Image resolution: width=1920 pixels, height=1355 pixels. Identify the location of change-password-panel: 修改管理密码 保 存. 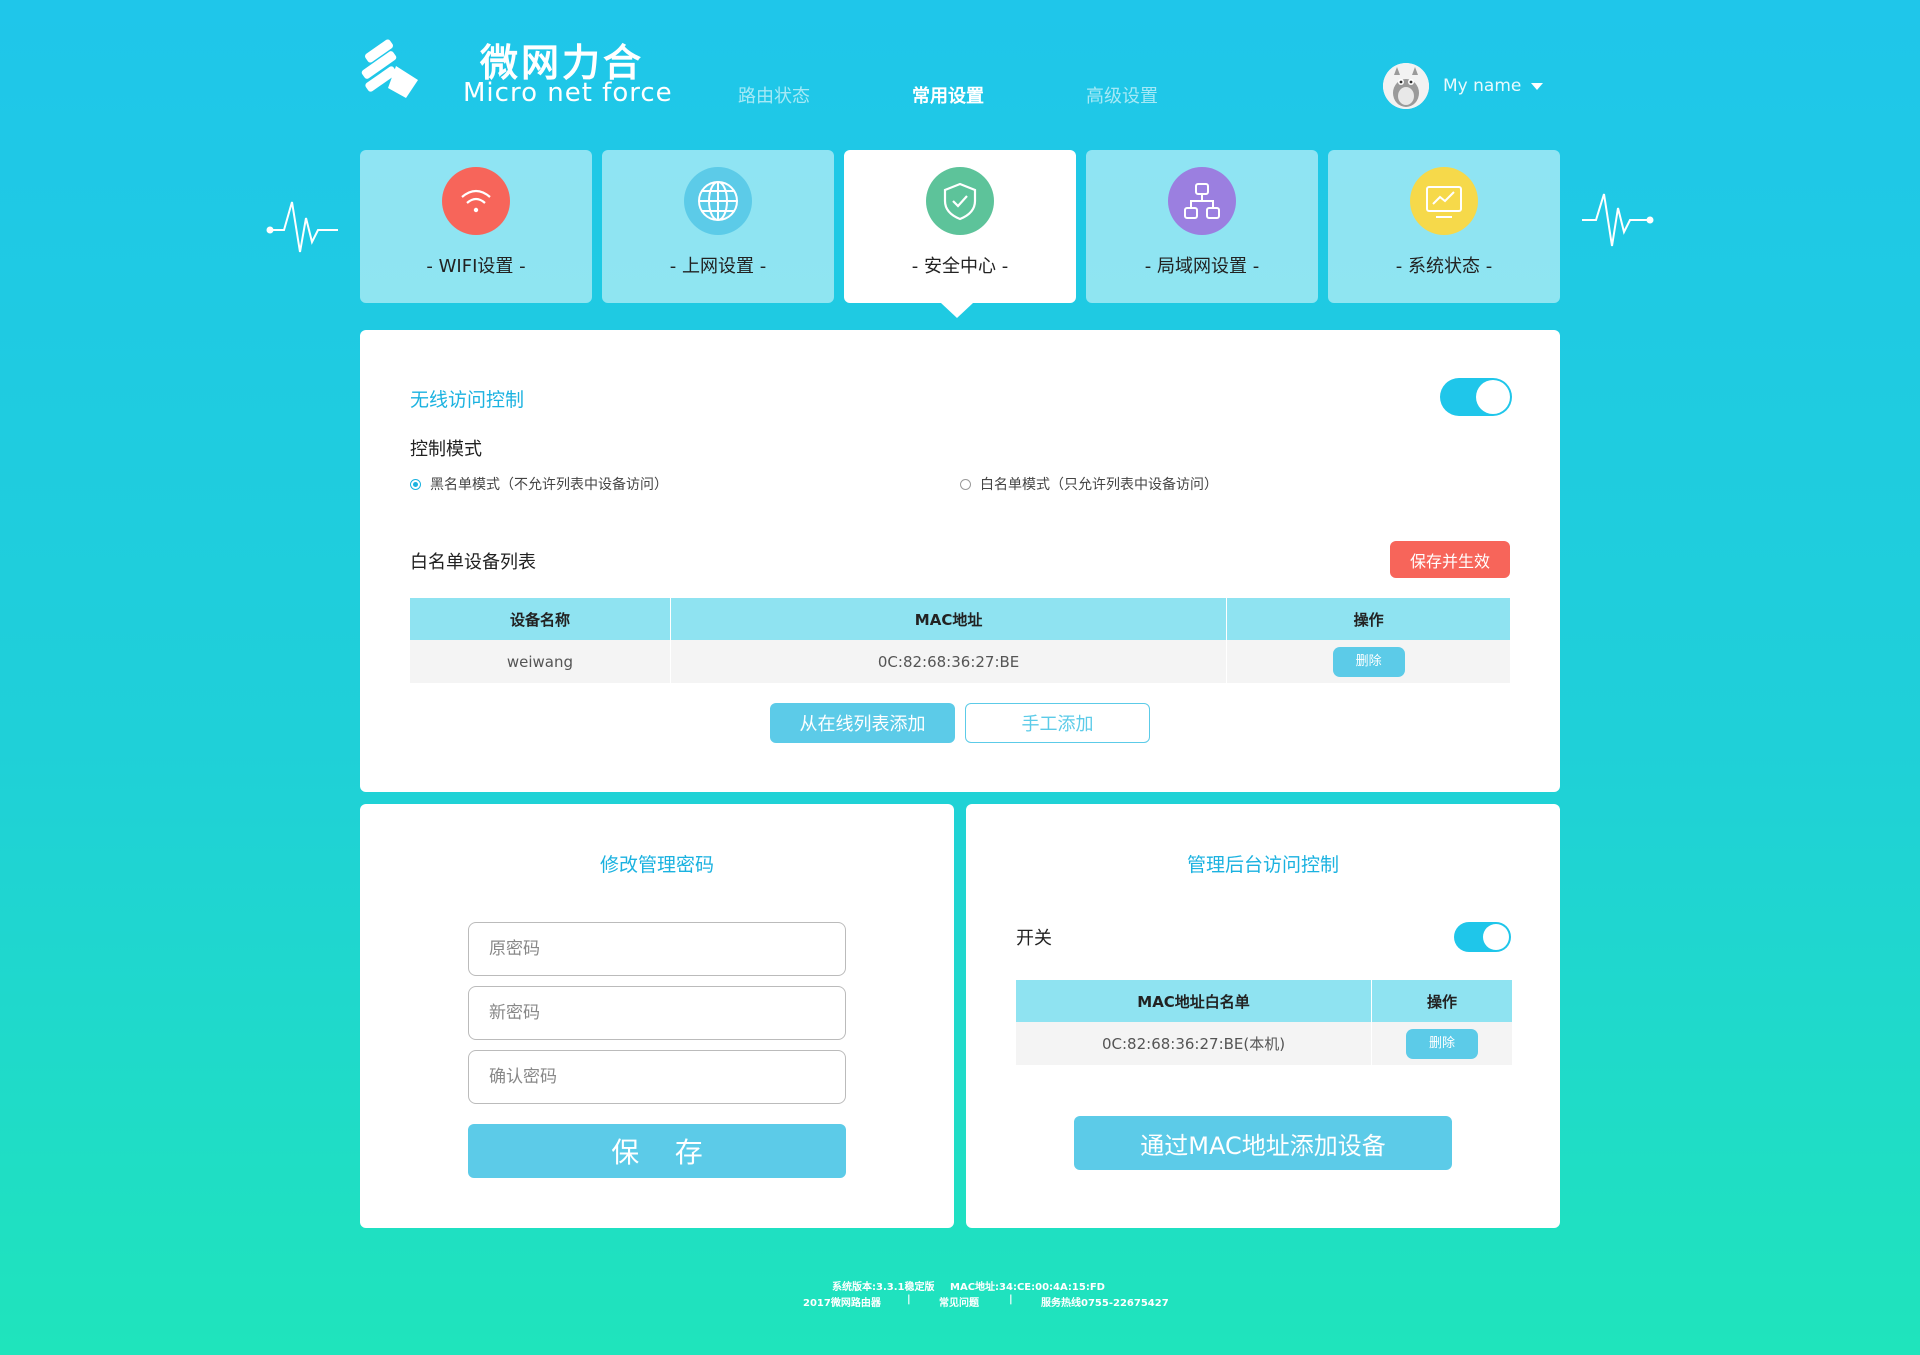
(657, 1016).